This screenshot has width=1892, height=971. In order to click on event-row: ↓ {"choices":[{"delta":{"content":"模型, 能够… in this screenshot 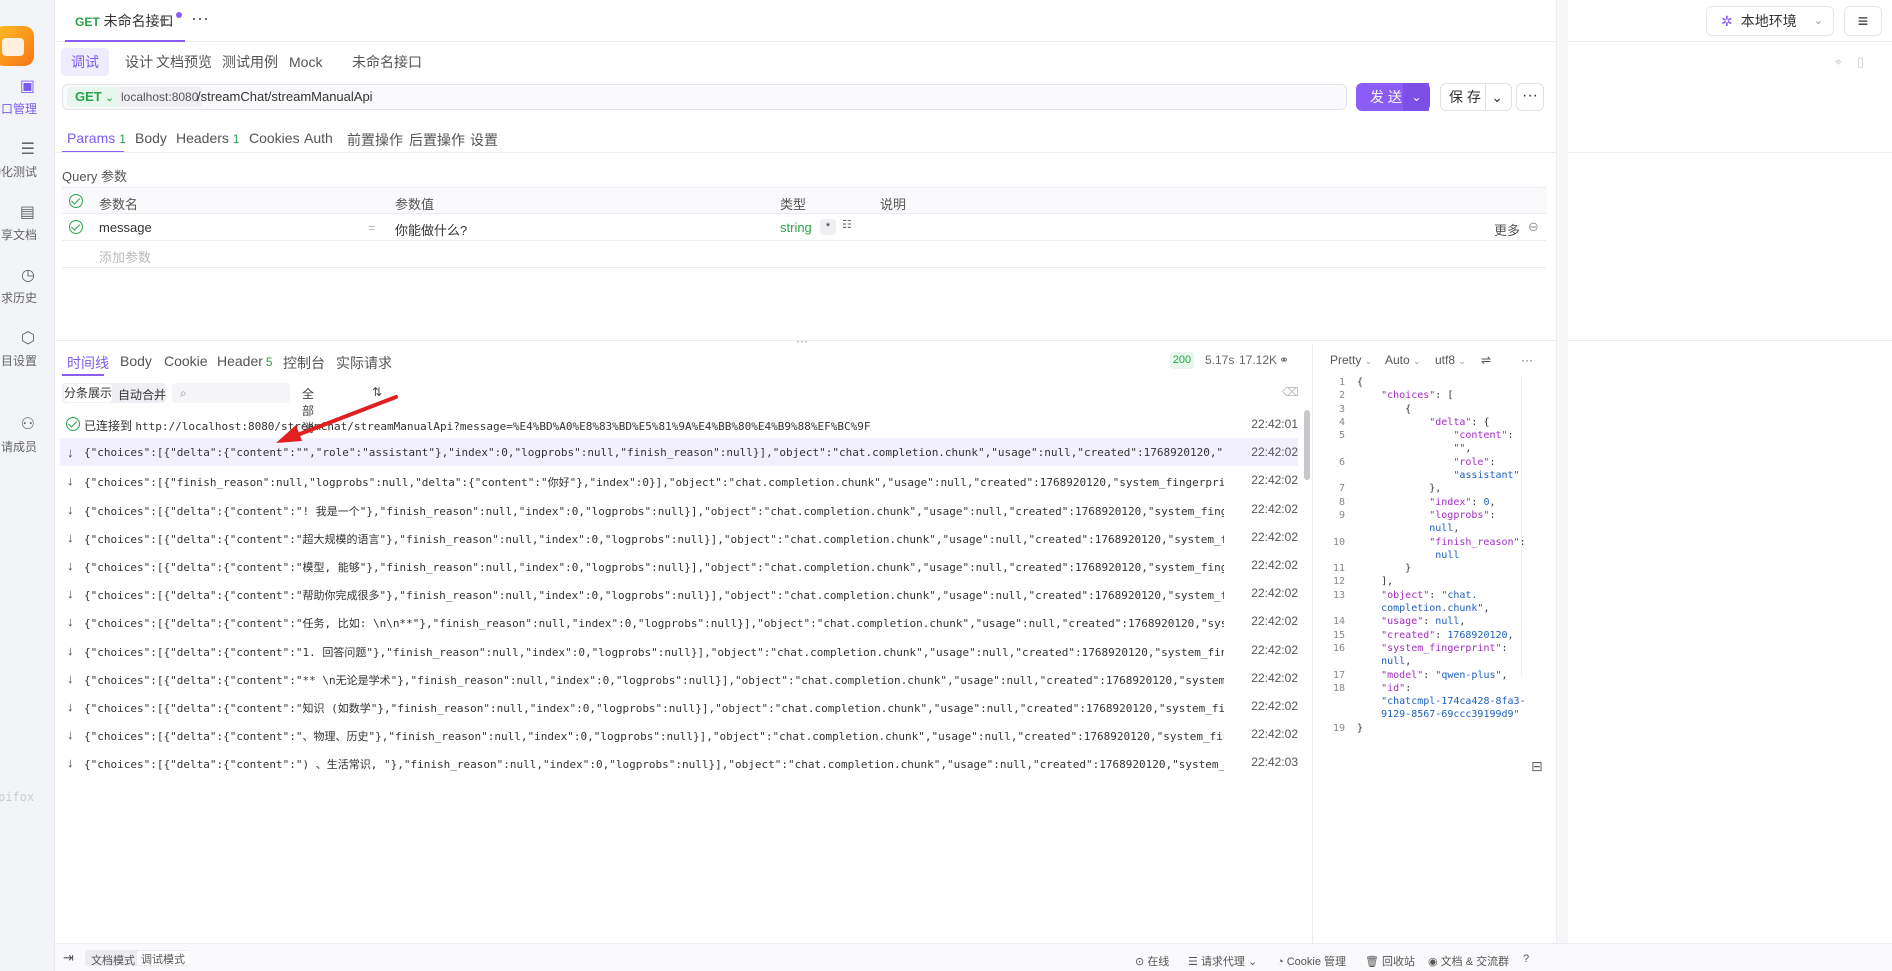, I will do `click(679, 565)`.